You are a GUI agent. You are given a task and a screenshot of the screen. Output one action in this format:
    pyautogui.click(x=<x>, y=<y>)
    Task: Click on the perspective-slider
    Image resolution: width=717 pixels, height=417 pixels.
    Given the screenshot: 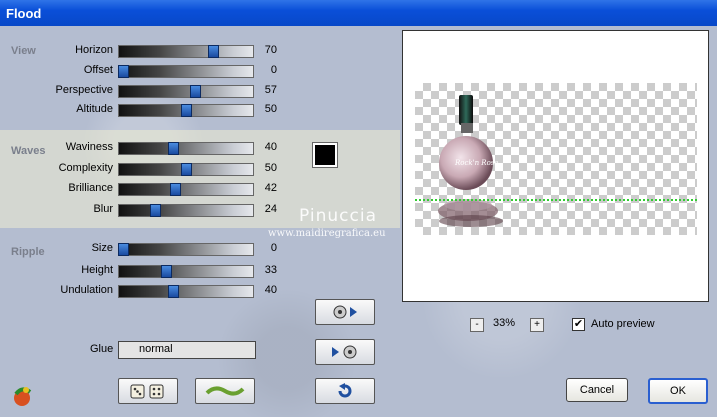 What is the action you would take?
    pyautogui.click(x=186, y=91)
    